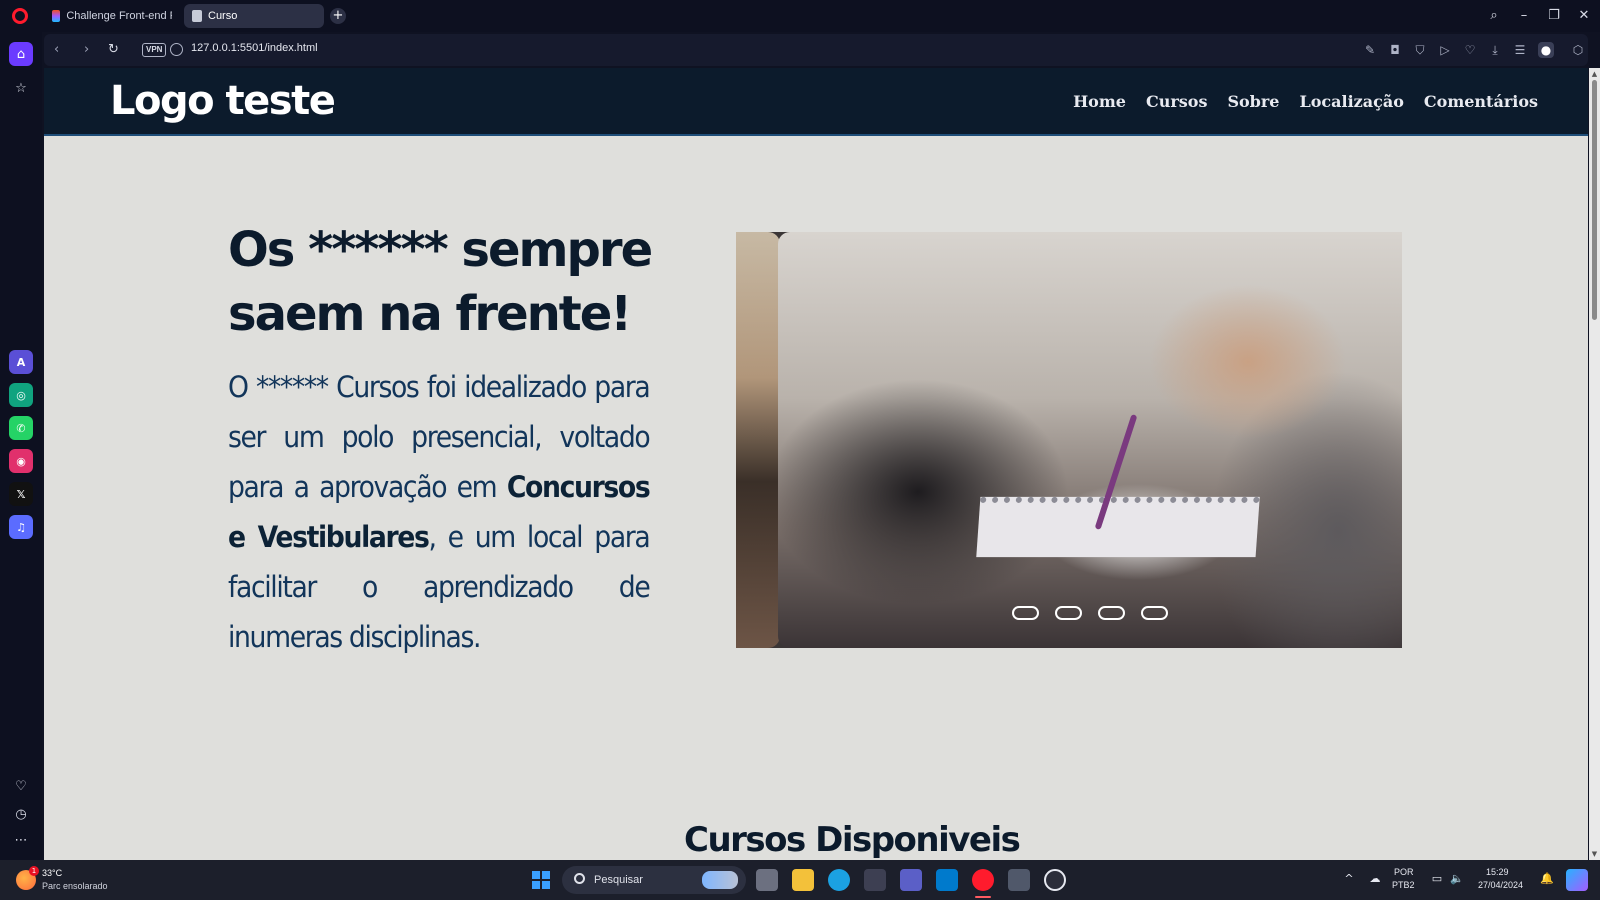  What do you see at coordinates (56, 49) in the screenshot?
I see `back-icon: ‹` at bounding box center [56, 49].